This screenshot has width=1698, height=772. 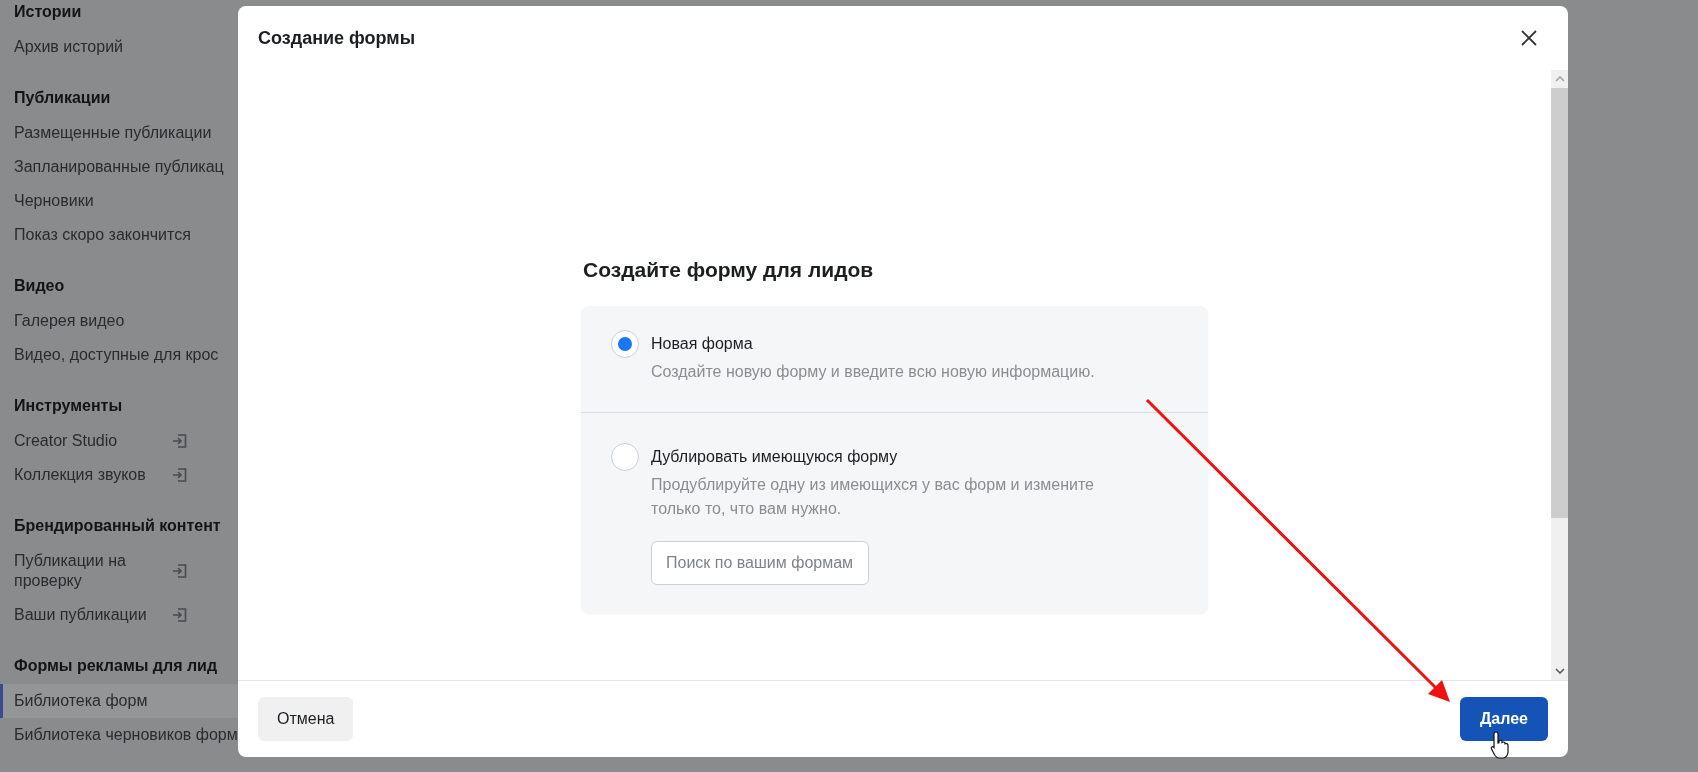 I want to click on sidebar-item: Размещенные публикации, so click(x=119, y=133).